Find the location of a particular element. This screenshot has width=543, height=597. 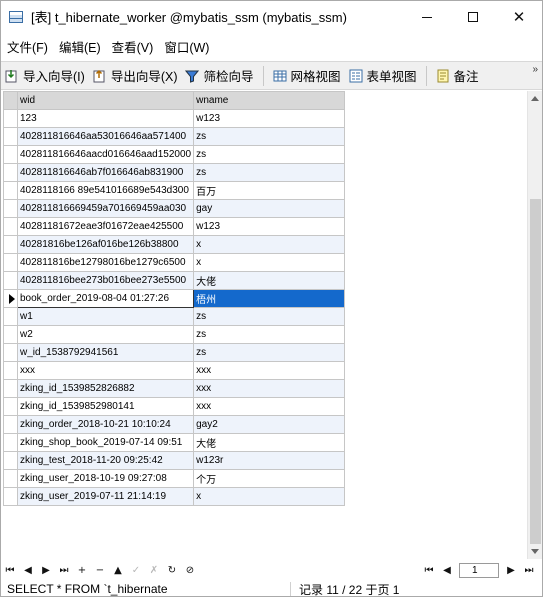

prev-page-button: ◀ is located at coordinates (447, 570).